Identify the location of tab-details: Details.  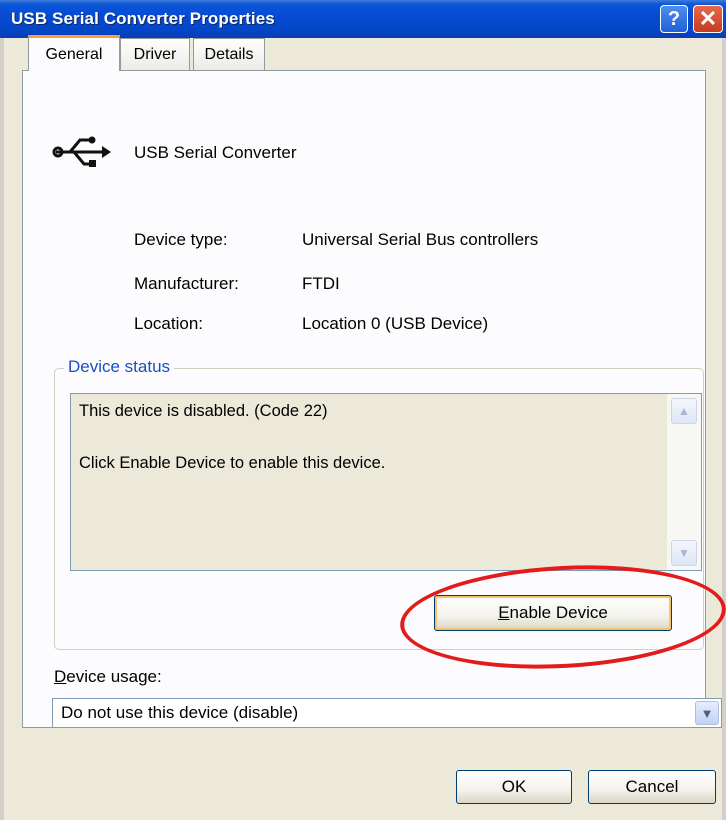
(229, 54).